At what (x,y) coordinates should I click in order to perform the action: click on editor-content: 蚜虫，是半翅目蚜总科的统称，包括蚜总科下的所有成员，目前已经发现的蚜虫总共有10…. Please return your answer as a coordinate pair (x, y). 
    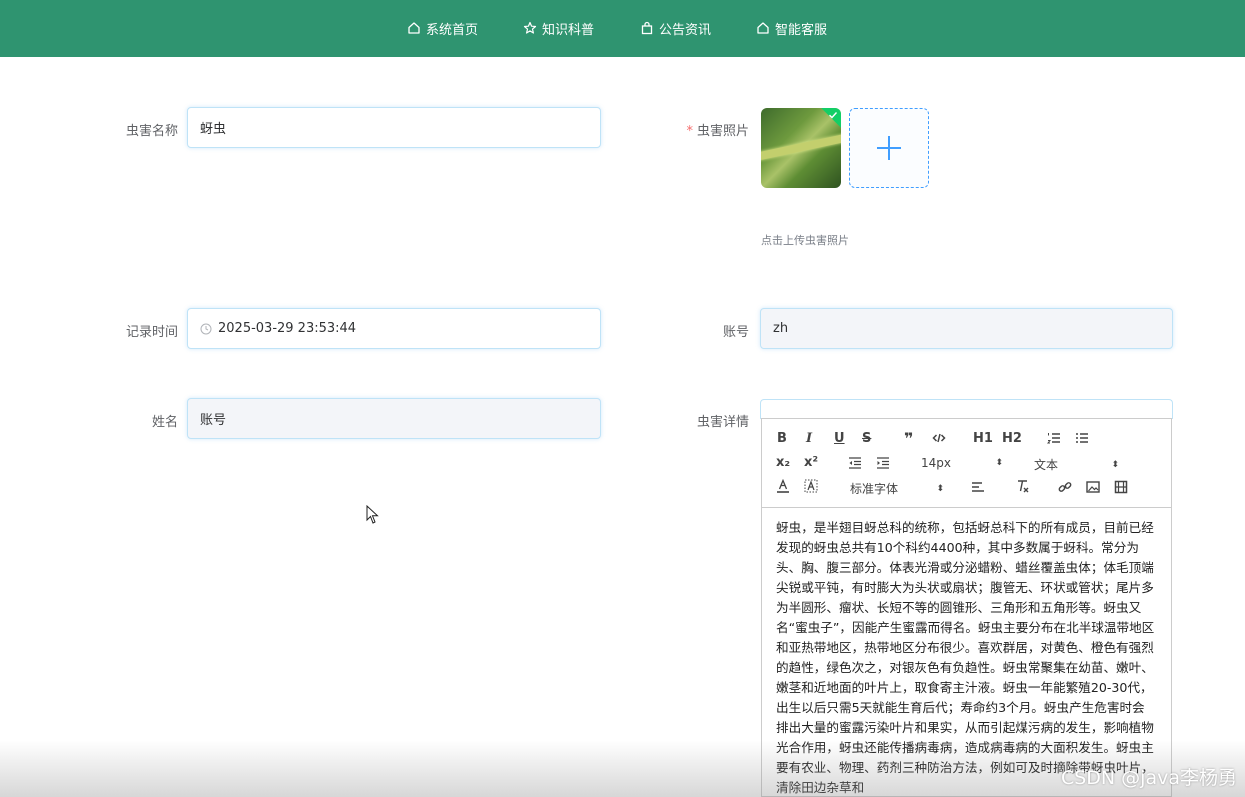
    Looking at the image, I should click on (966, 652).